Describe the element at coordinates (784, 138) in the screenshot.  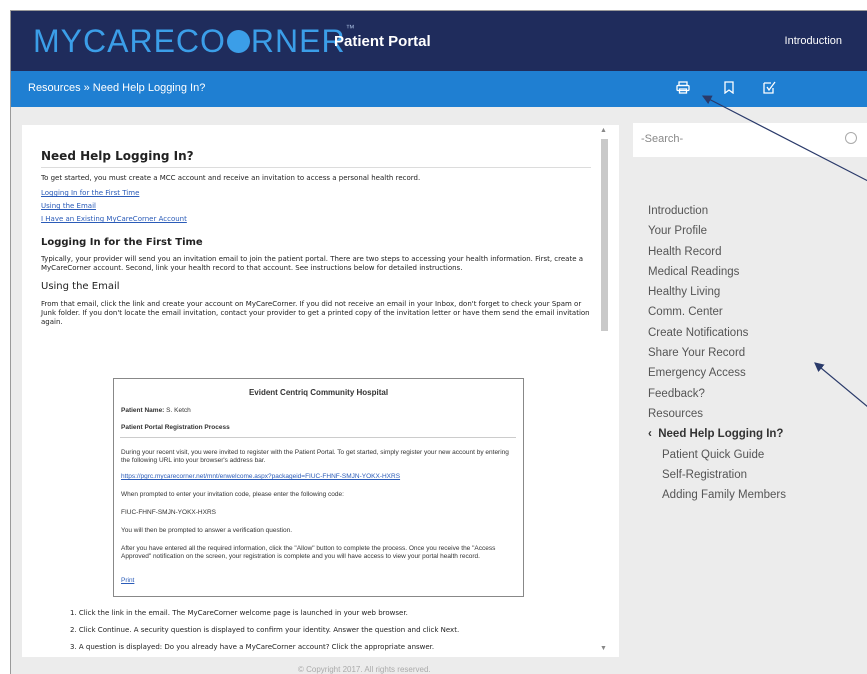
I see `callout-arrow-toolbar` at that location.